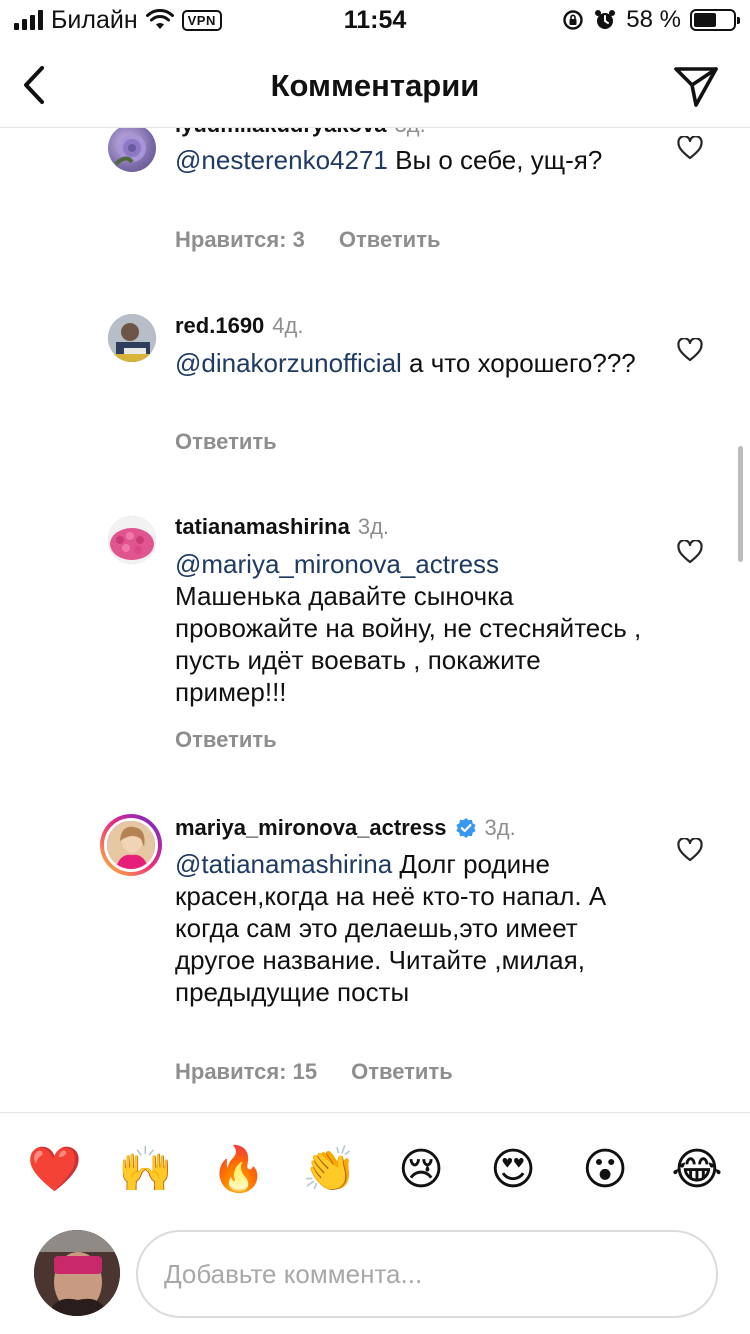 This screenshot has height=1334, width=750. What do you see at coordinates (715, 20) in the screenshot?
I see `battery-icon` at bounding box center [715, 20].